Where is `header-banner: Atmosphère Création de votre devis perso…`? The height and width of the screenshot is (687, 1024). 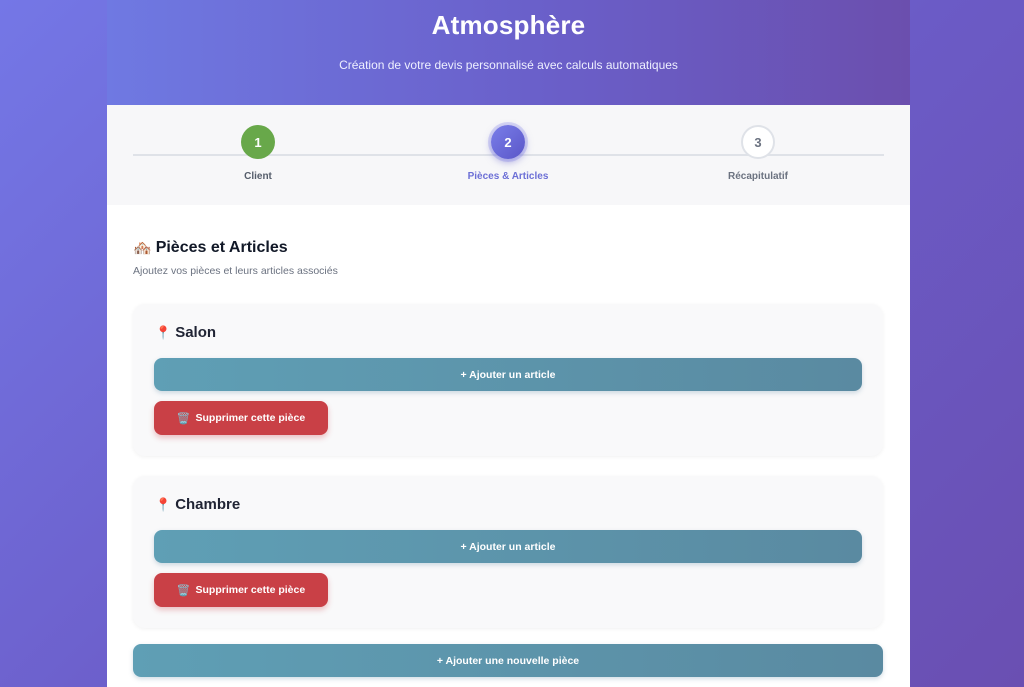 header-banner: Atmosphère Création de votre devis perso… is located at coordinates (508, 52).